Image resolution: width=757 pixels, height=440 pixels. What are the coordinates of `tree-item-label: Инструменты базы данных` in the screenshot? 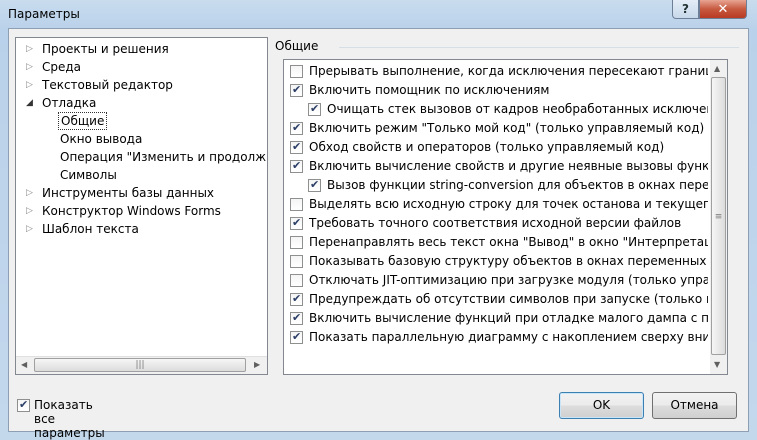 It's located at (128, 193).